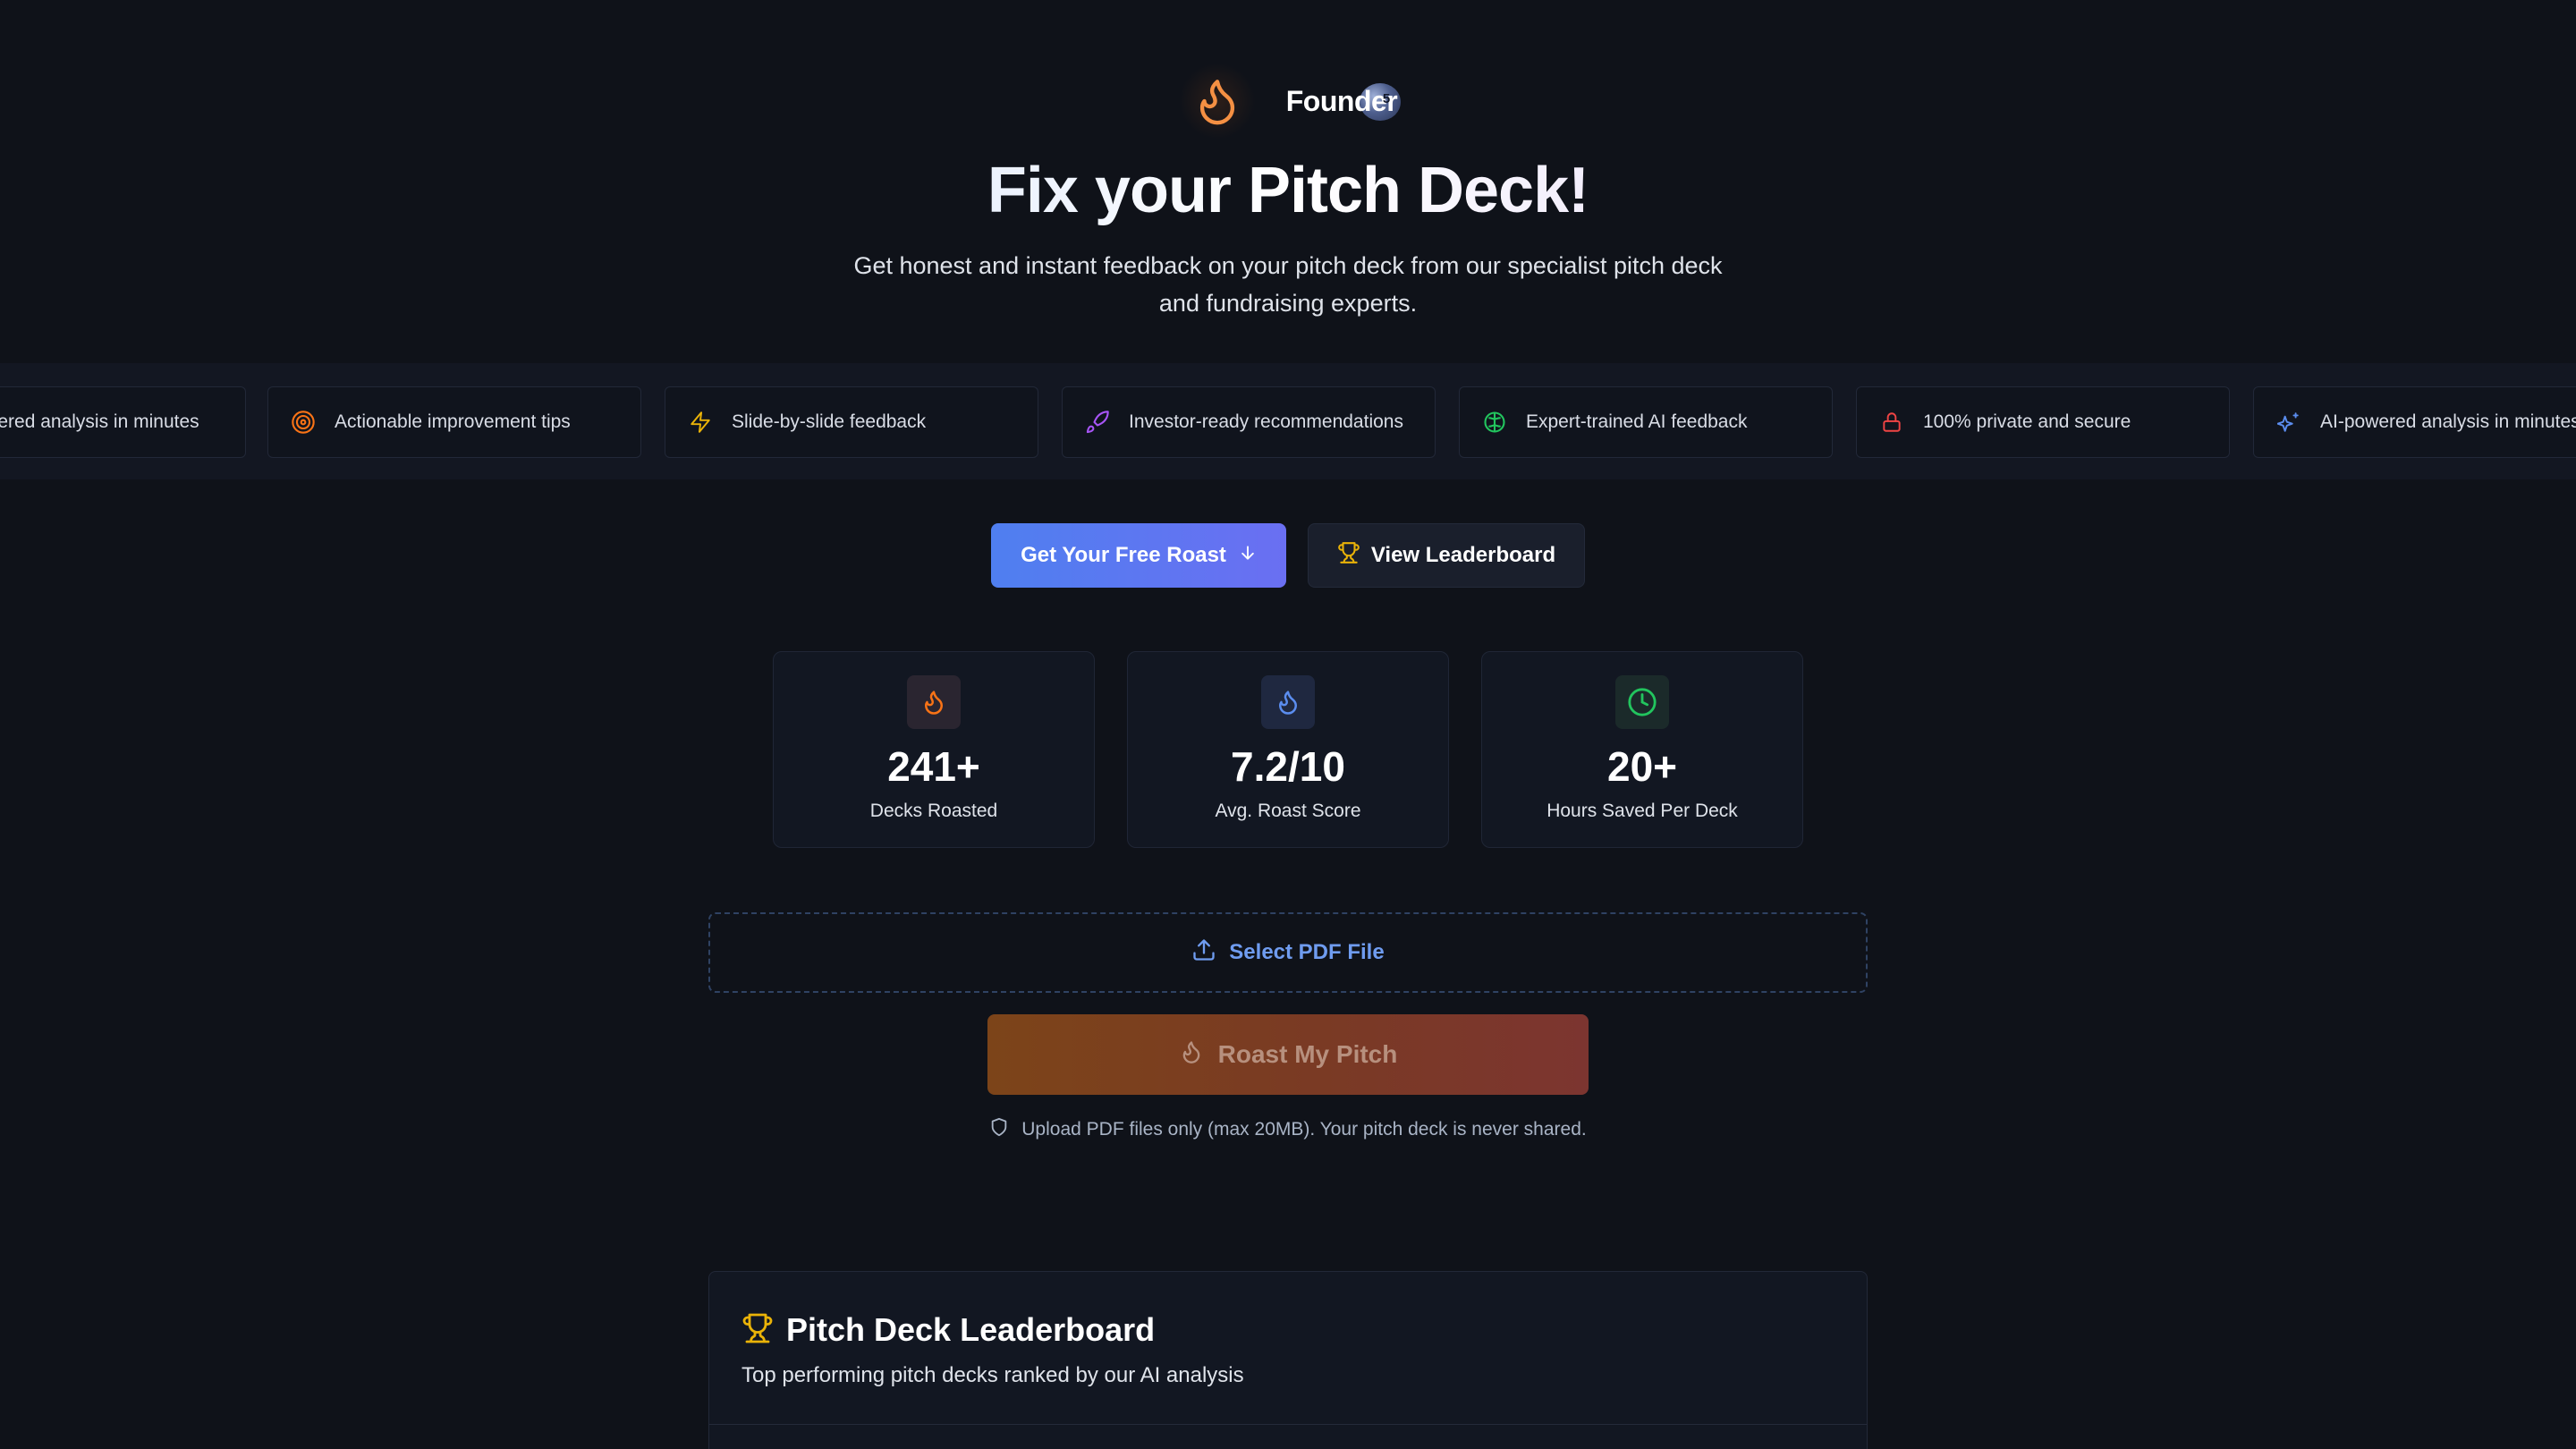  I want to click on view-leaderboard-button: View Leaderboard, so click(1446, 555).